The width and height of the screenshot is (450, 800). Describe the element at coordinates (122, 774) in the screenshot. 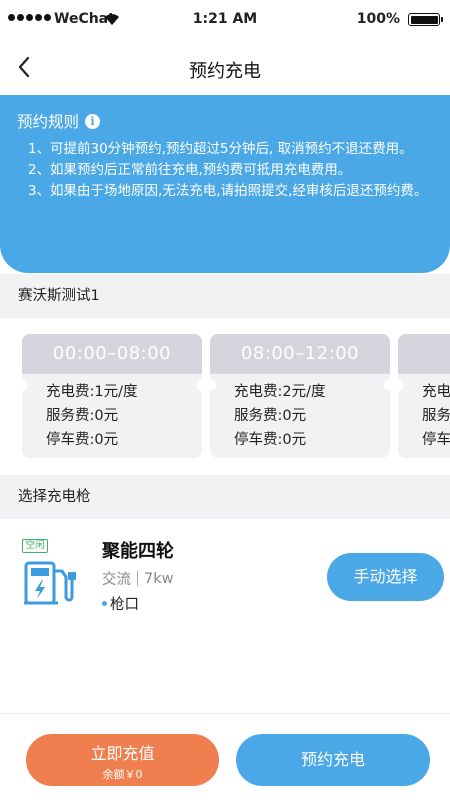

I see `balance-text: 余额￥0` at that location.